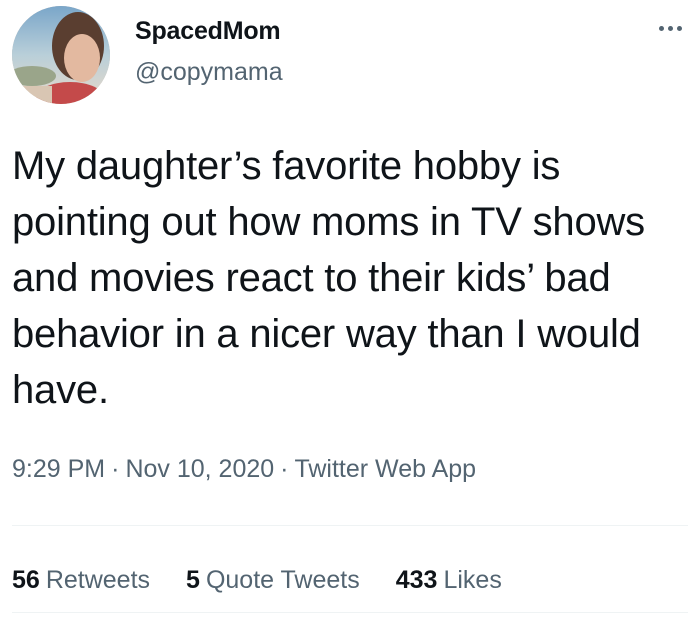  I want to click on author-handle: @copymama, so click(209, 72).